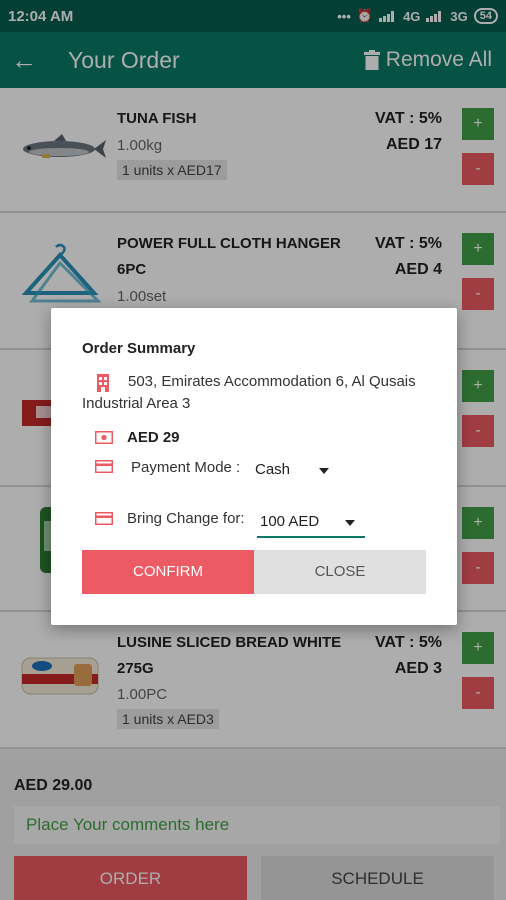 This screenshot has height=900, width=506. What do you see at coordinates (186, 518) in the screenshot?
I see `bring-change-label: Bring Change for:` at bounding box center [186, 518].